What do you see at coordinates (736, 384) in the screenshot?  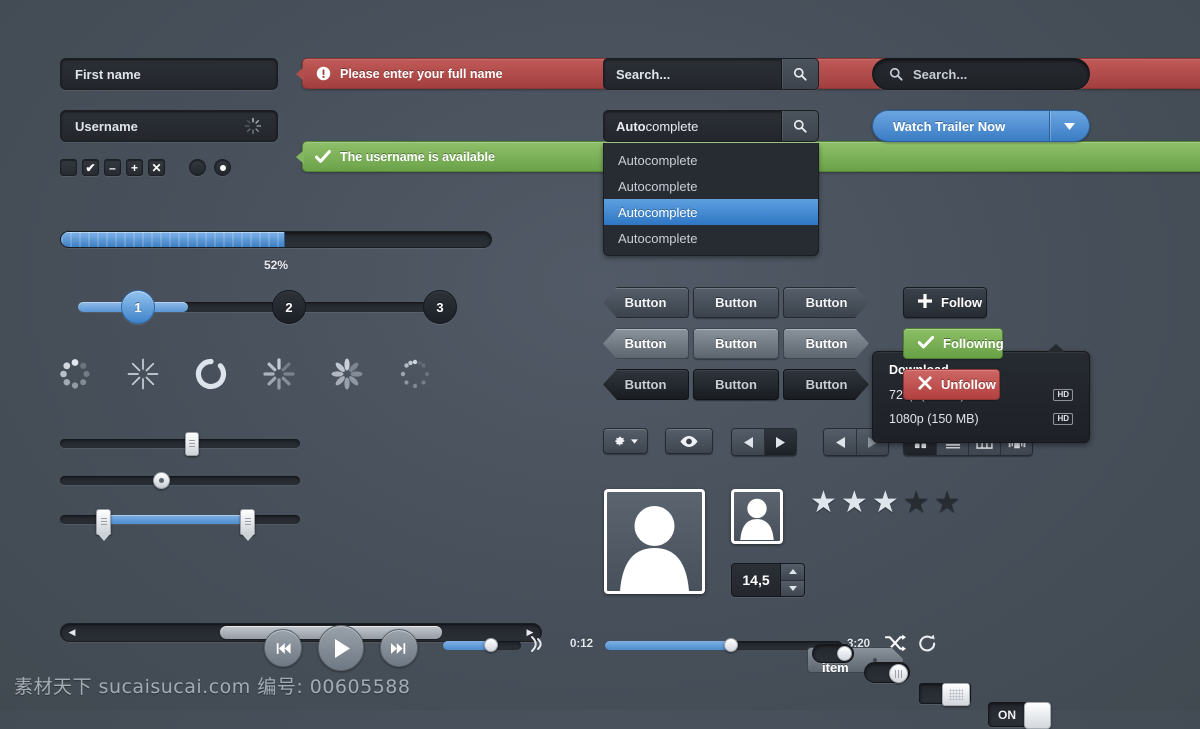 I see `button-black-flat: Button` at bounding box center [736, 384].